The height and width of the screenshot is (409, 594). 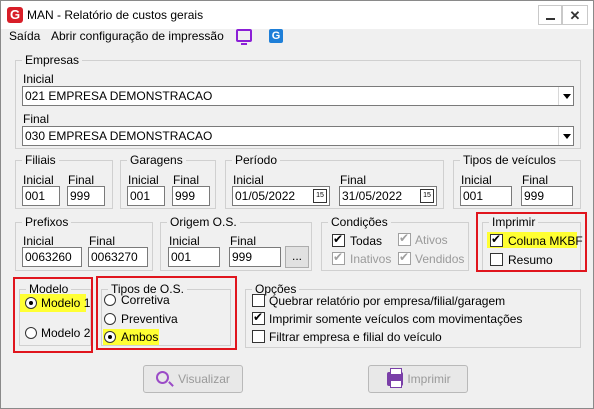 I want to click on condicoes-todas-checkbox, so click(x=338, y=239).